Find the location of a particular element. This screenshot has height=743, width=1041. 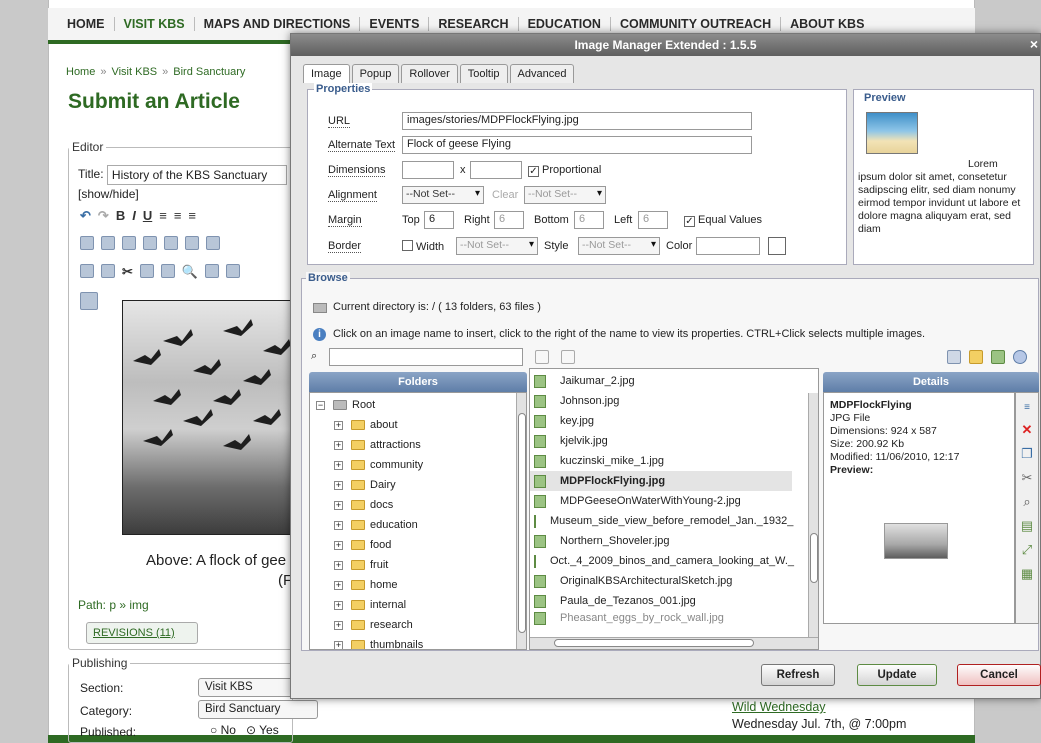

nav-home: HOME is located at coordinates (86, 24).